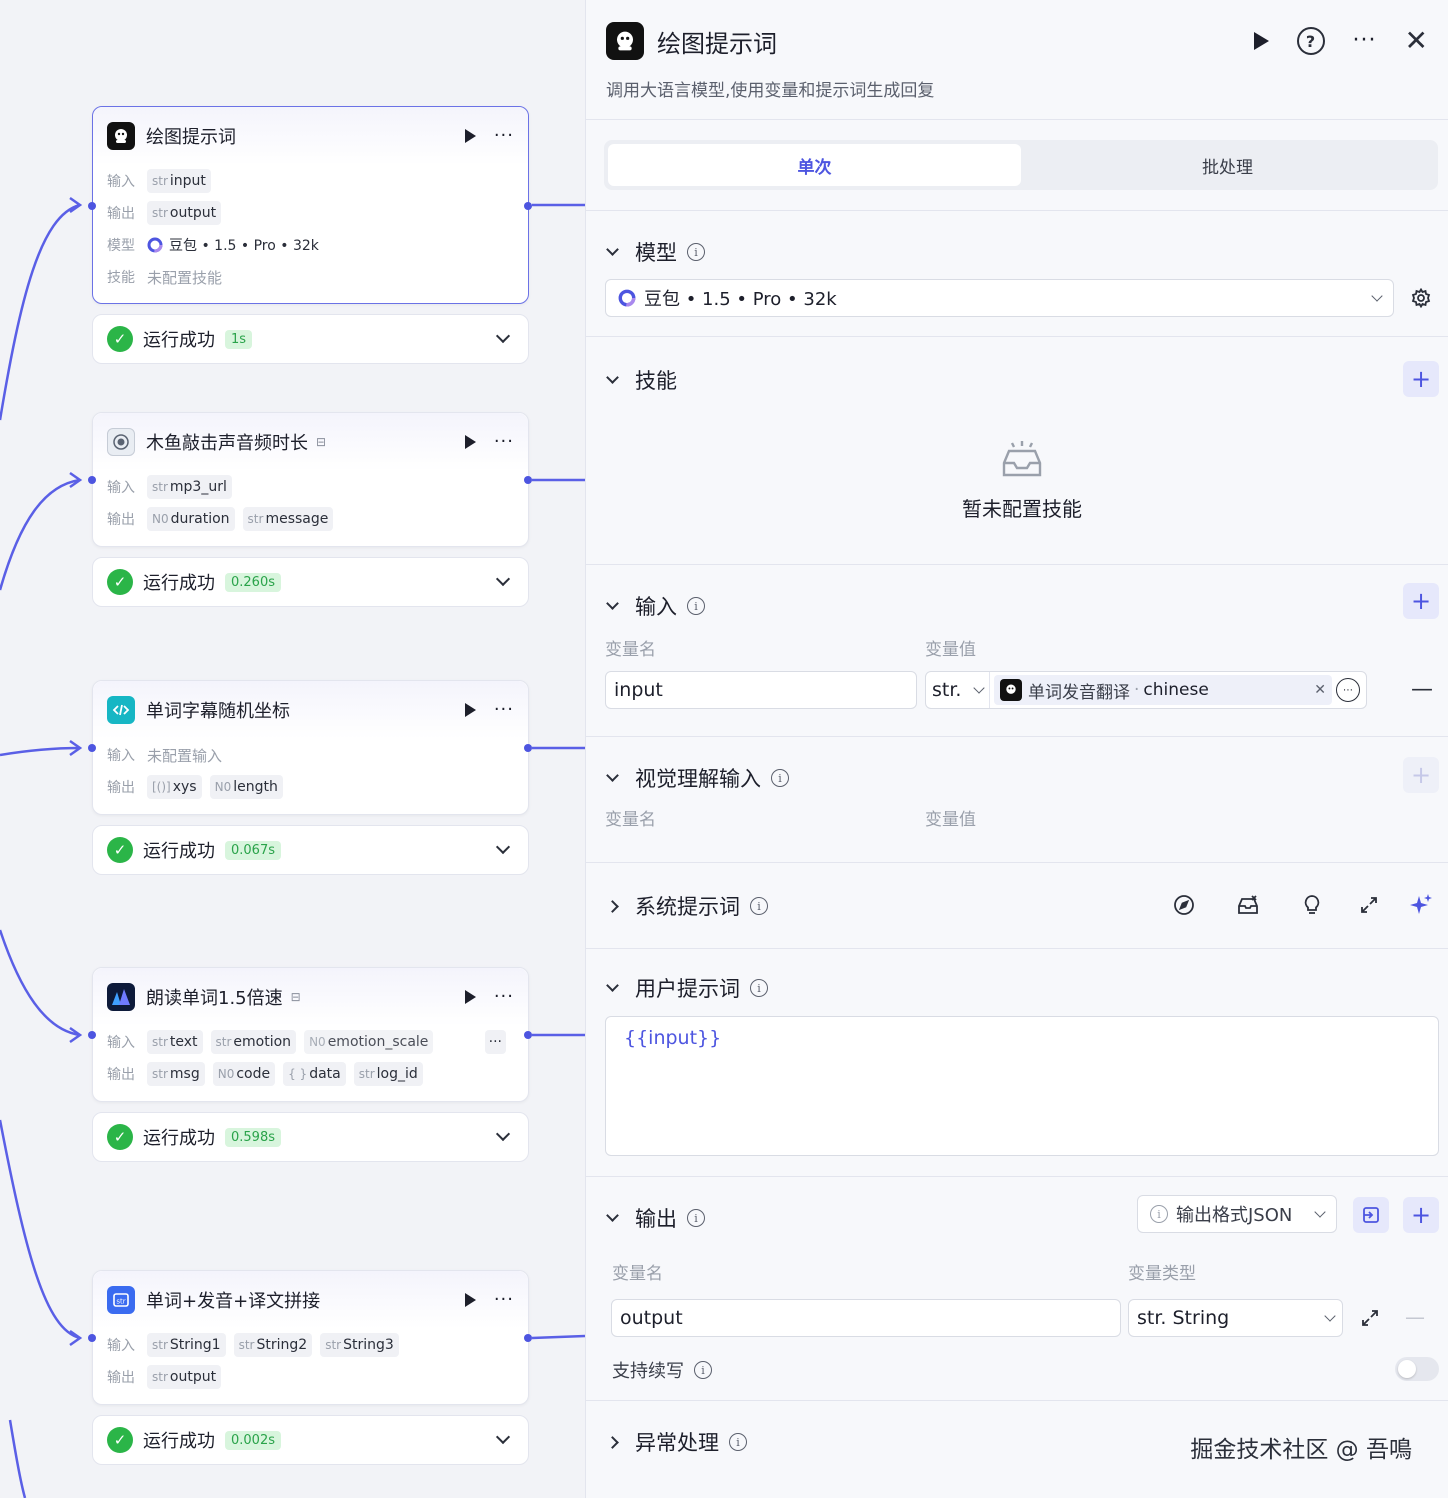  I want to click on remove-output-button: —, so click(1415, 1317).